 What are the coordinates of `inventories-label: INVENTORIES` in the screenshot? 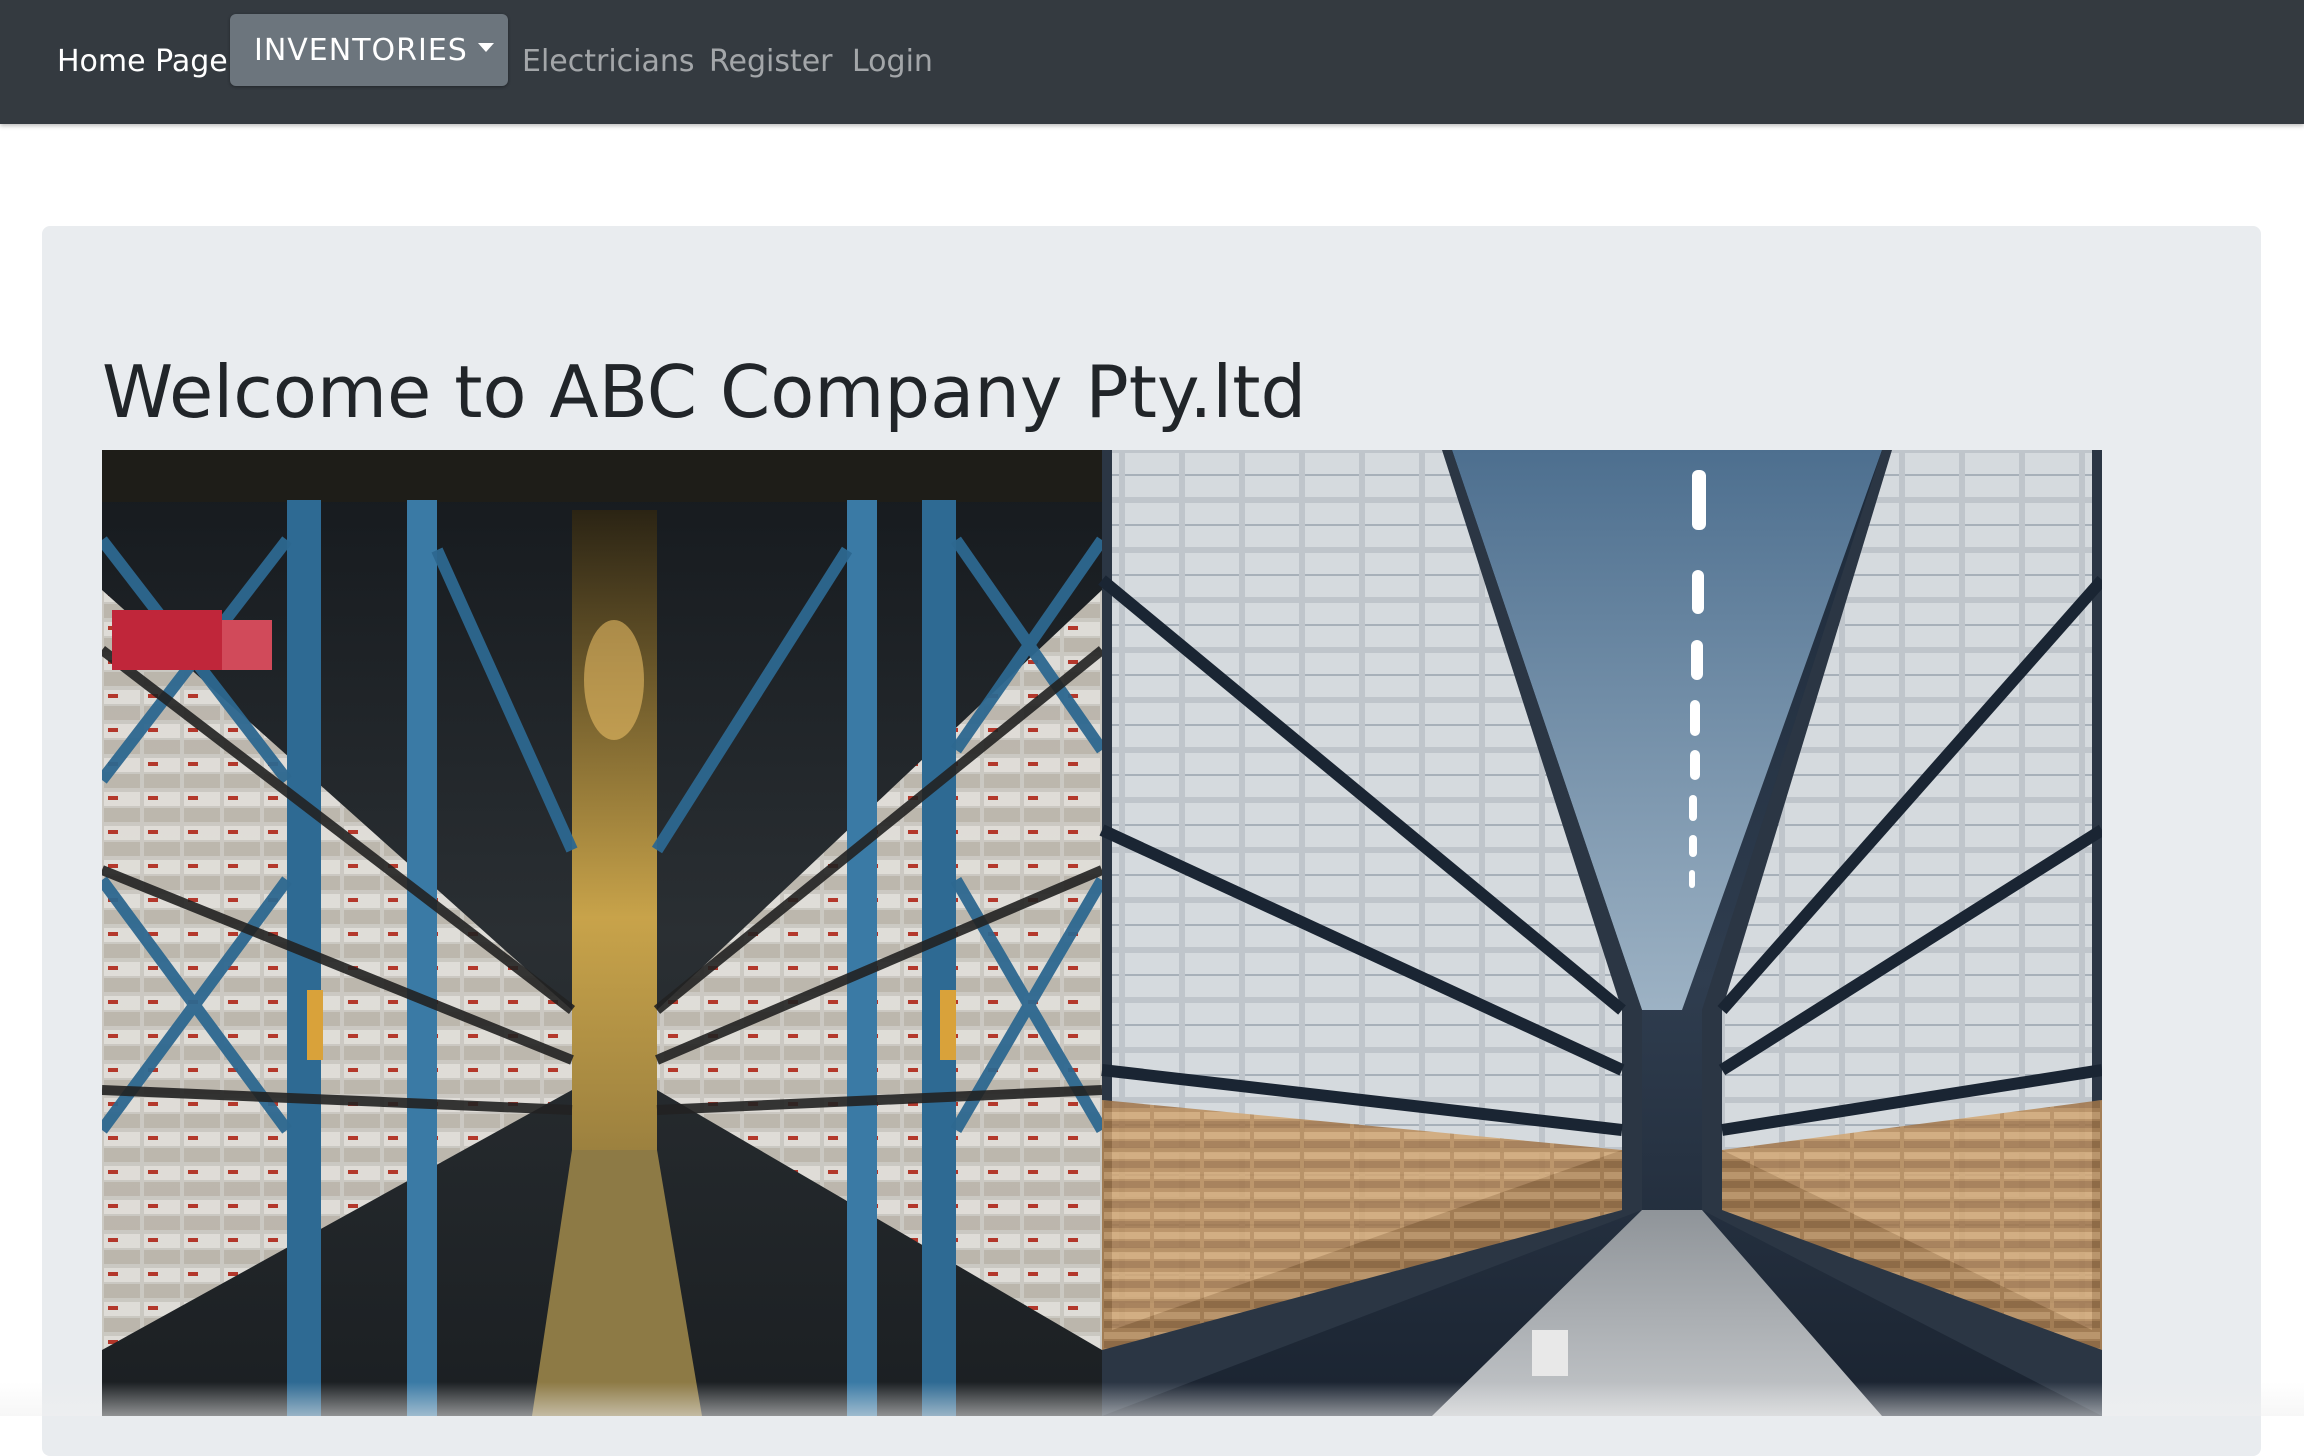 It's located at (361, 50).